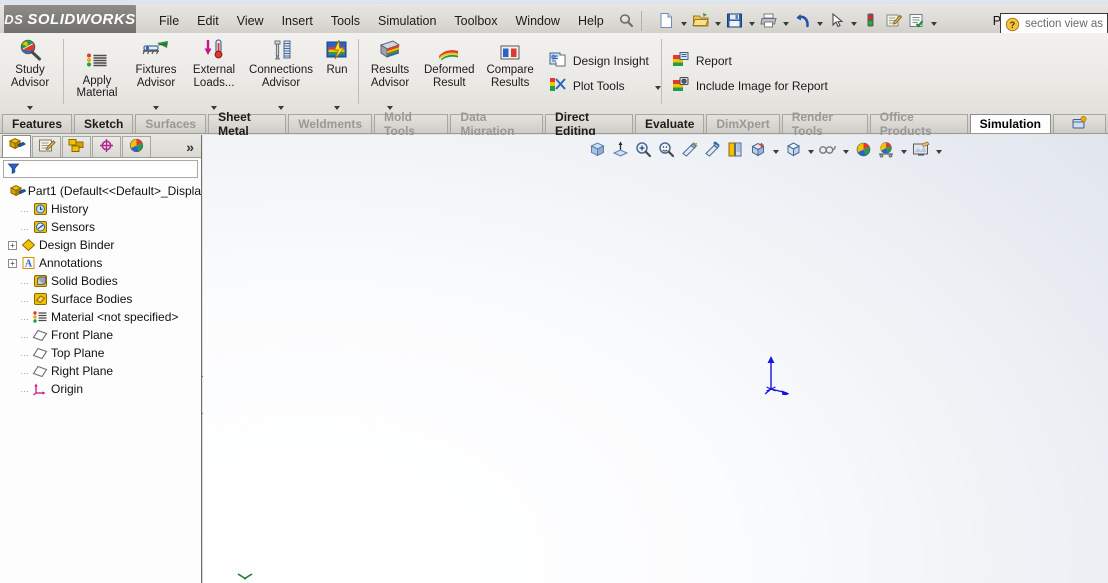  I want to click on view-orientation-icon, so click(712, 149).